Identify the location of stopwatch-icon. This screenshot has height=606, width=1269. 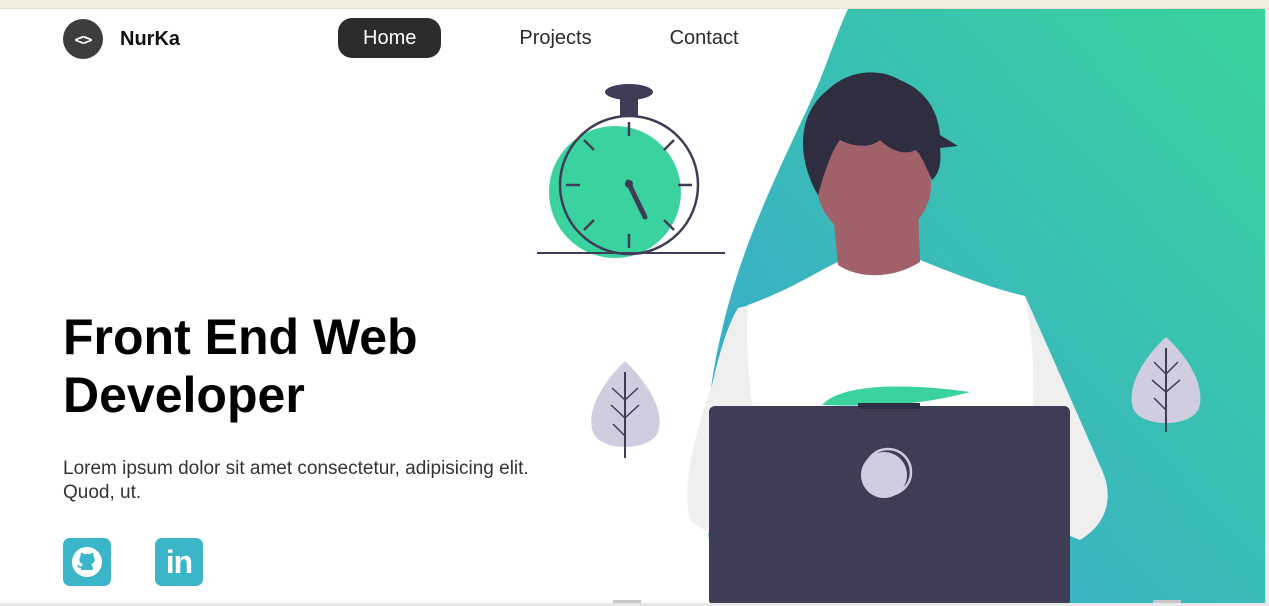
(631, 171).